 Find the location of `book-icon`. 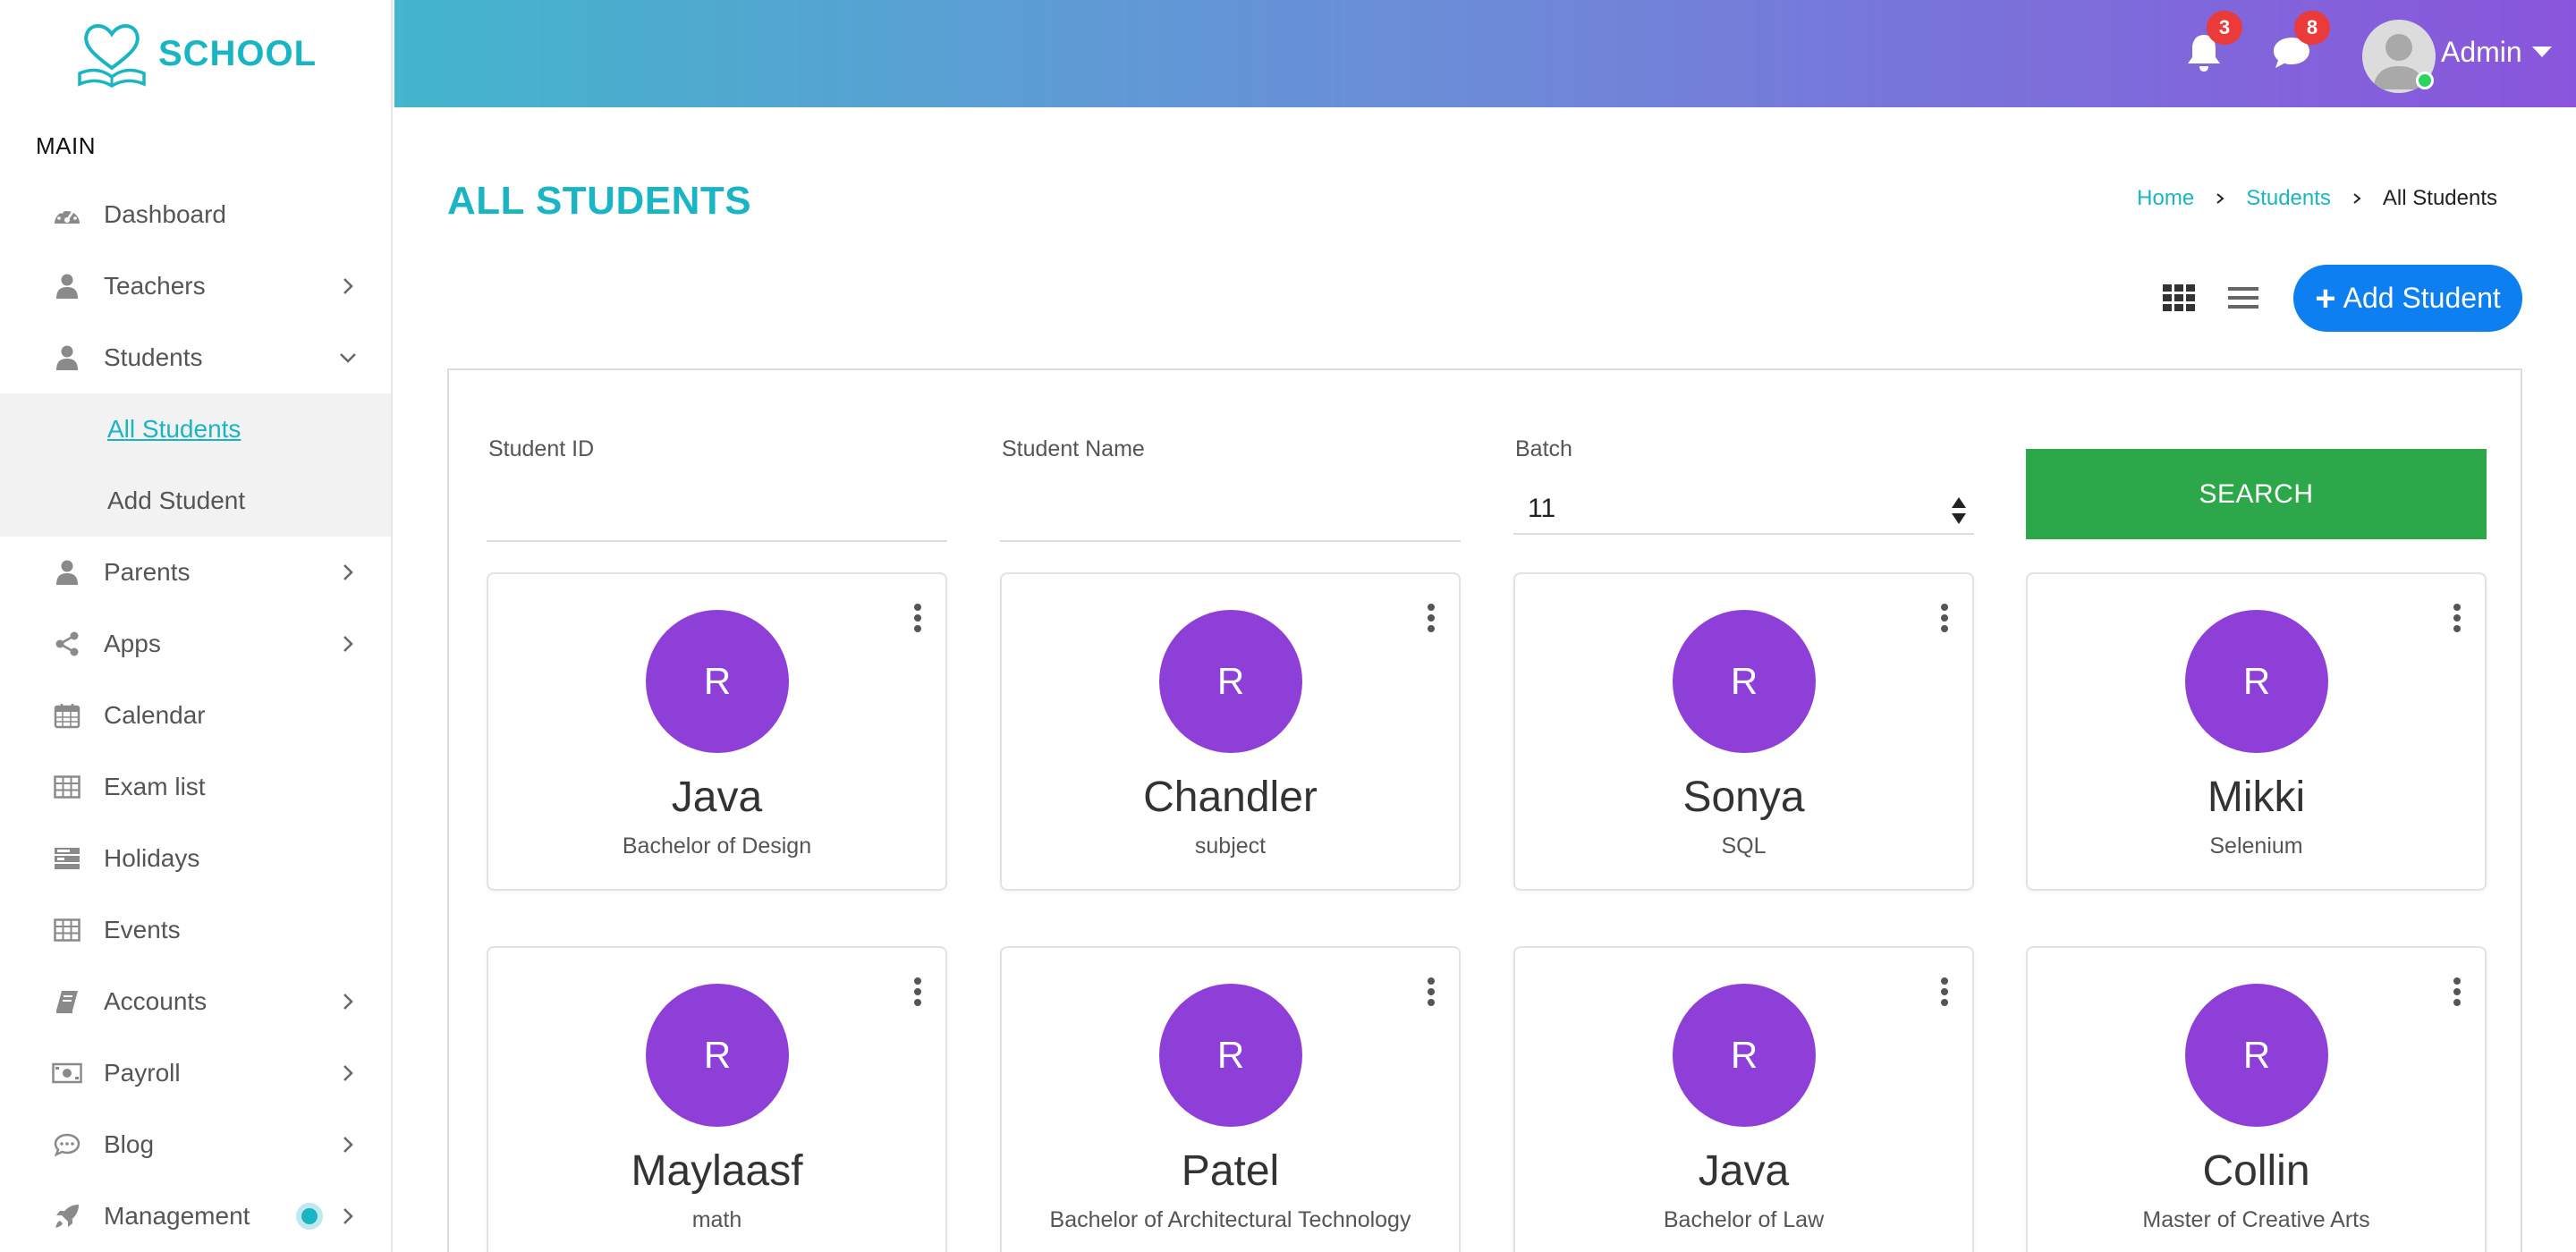

book-icon is located at coordinates (67, 1001).